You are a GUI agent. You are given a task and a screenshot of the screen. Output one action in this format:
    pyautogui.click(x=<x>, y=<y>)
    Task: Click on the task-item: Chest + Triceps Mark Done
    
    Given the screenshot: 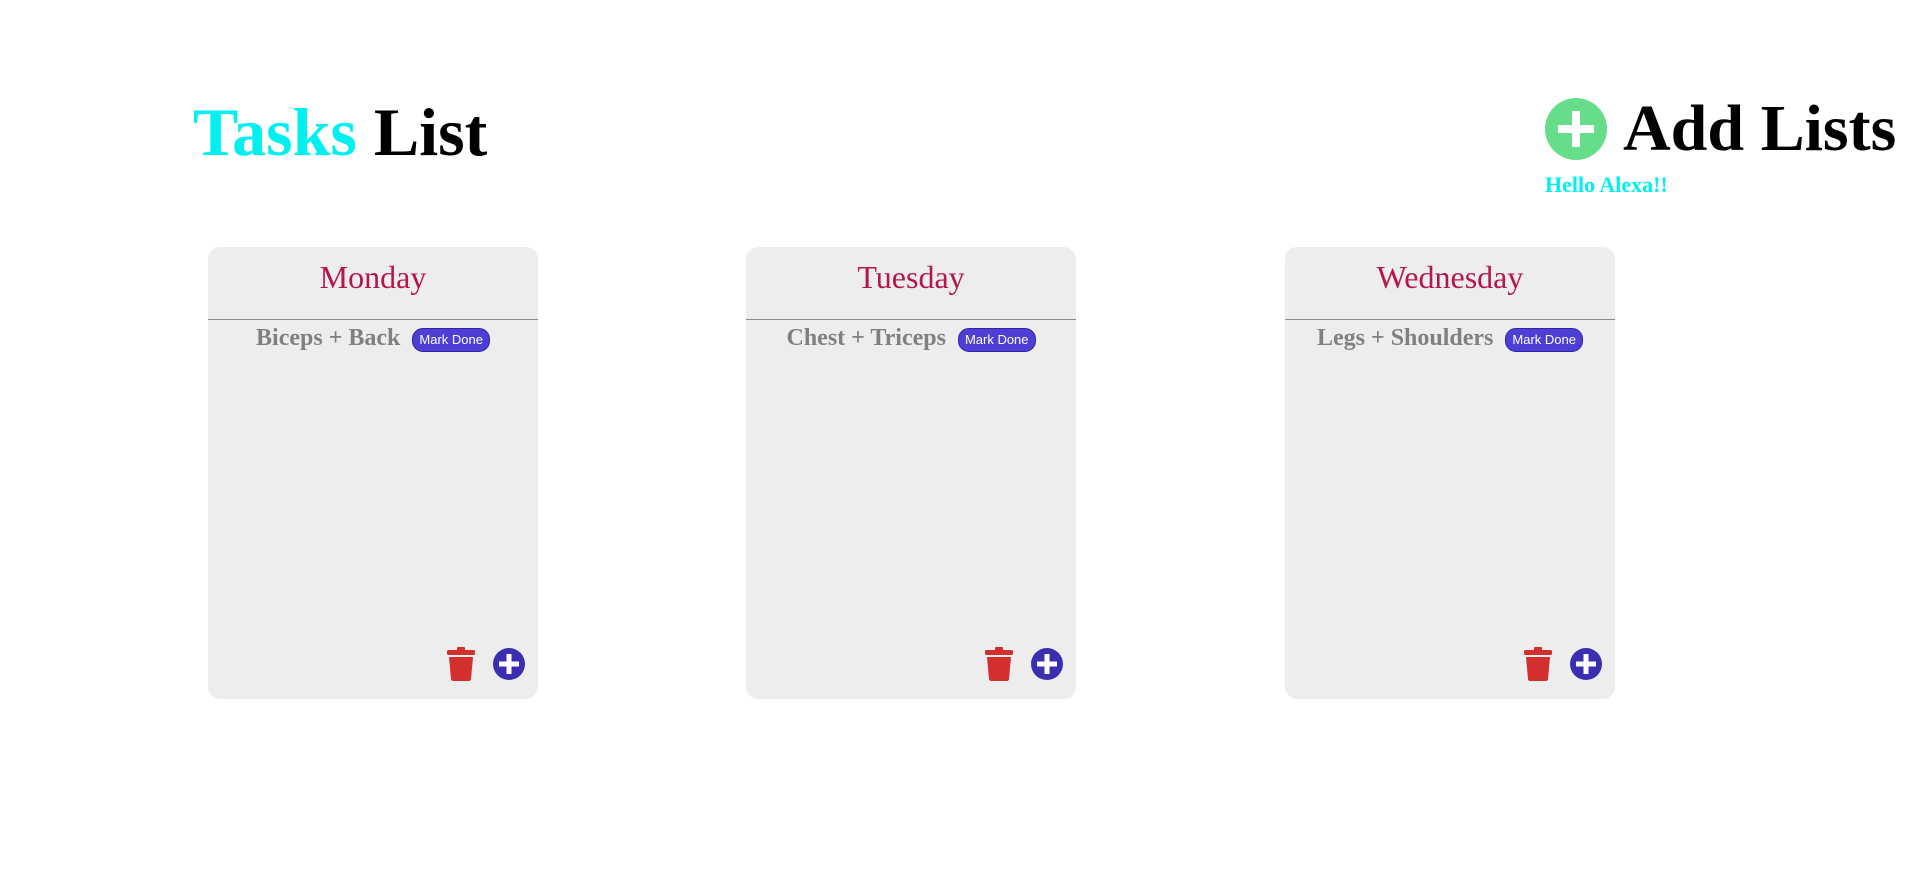 What is the action you would take?
    pyautogui.click(x=911, y=338)
    